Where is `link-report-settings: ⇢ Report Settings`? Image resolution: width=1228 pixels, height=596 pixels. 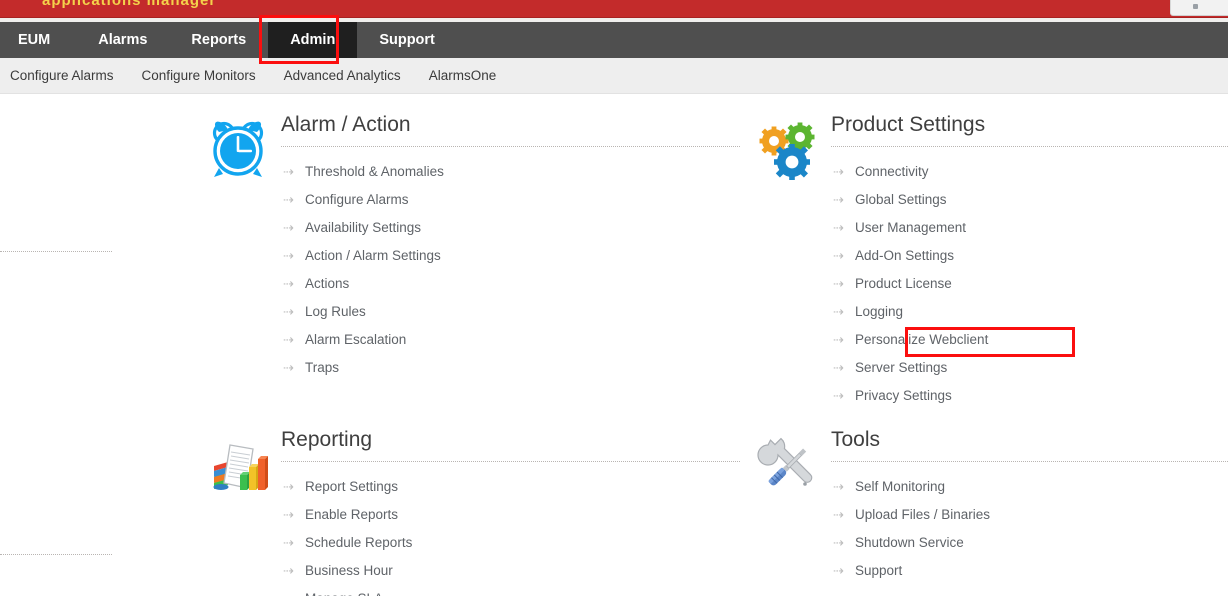
link-report-settings: ⇢ Report Settings is located at coordinates (510, 486).